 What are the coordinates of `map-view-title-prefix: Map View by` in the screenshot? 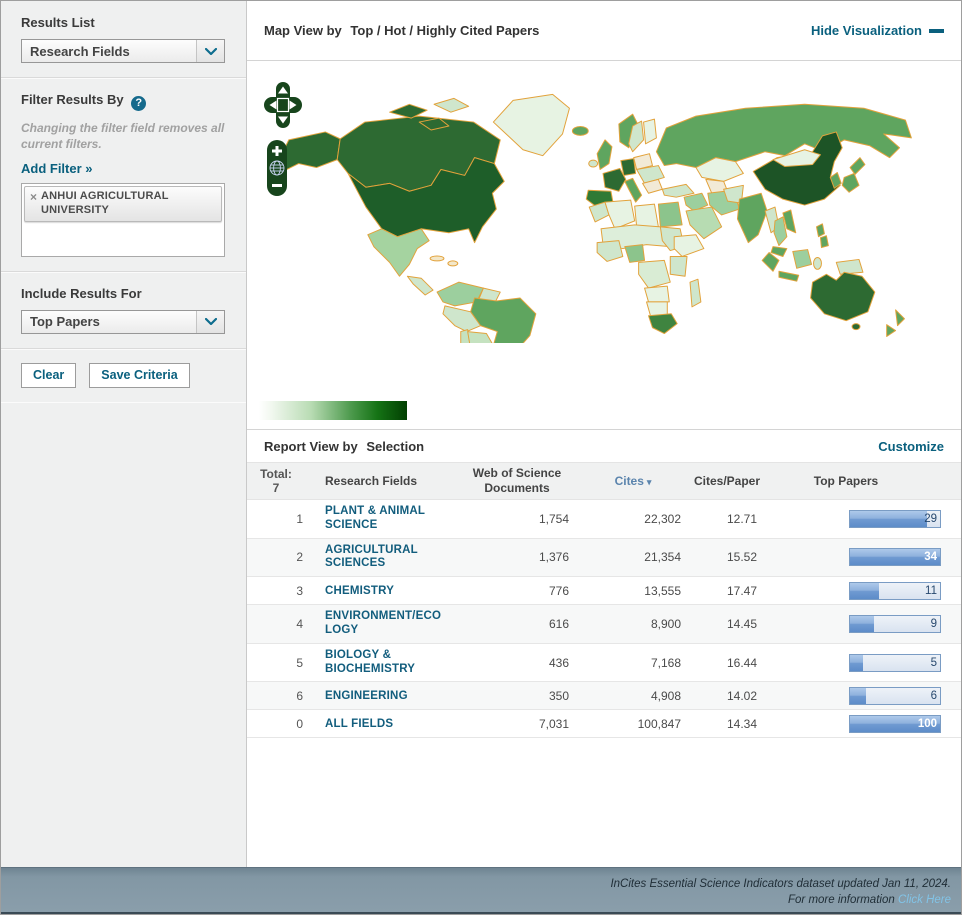 It's located at (303, 30).